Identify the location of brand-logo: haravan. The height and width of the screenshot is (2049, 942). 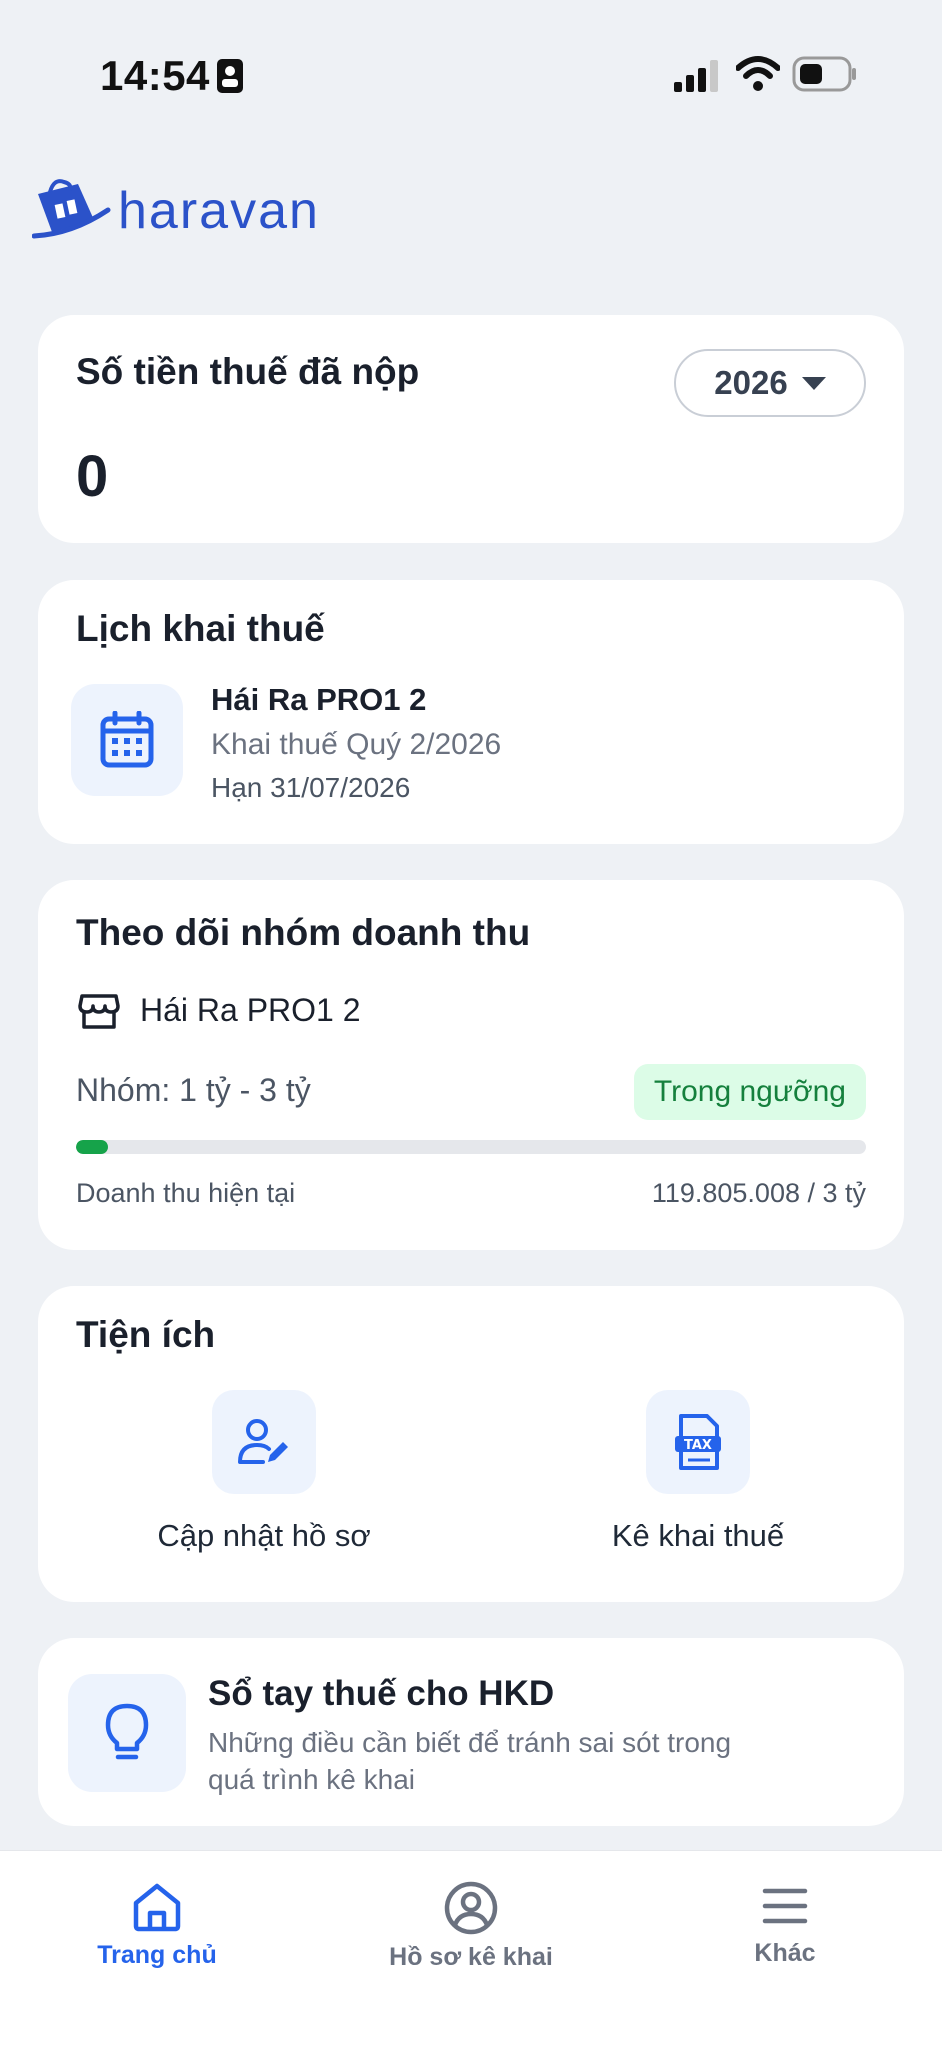
(176, 211).